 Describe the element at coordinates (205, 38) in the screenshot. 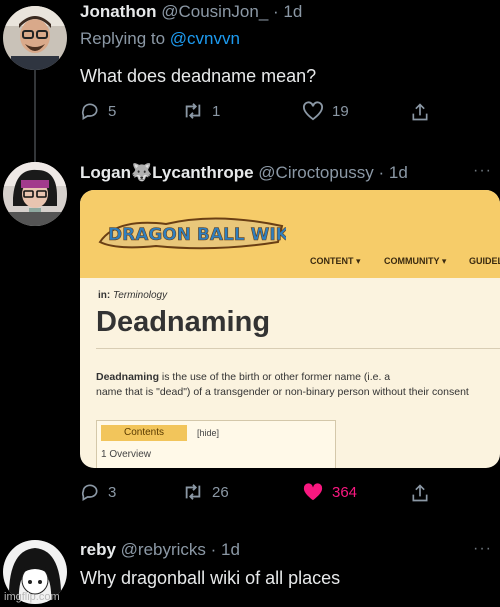

I see `replying-to-handle: @cvnvvn` at that location.